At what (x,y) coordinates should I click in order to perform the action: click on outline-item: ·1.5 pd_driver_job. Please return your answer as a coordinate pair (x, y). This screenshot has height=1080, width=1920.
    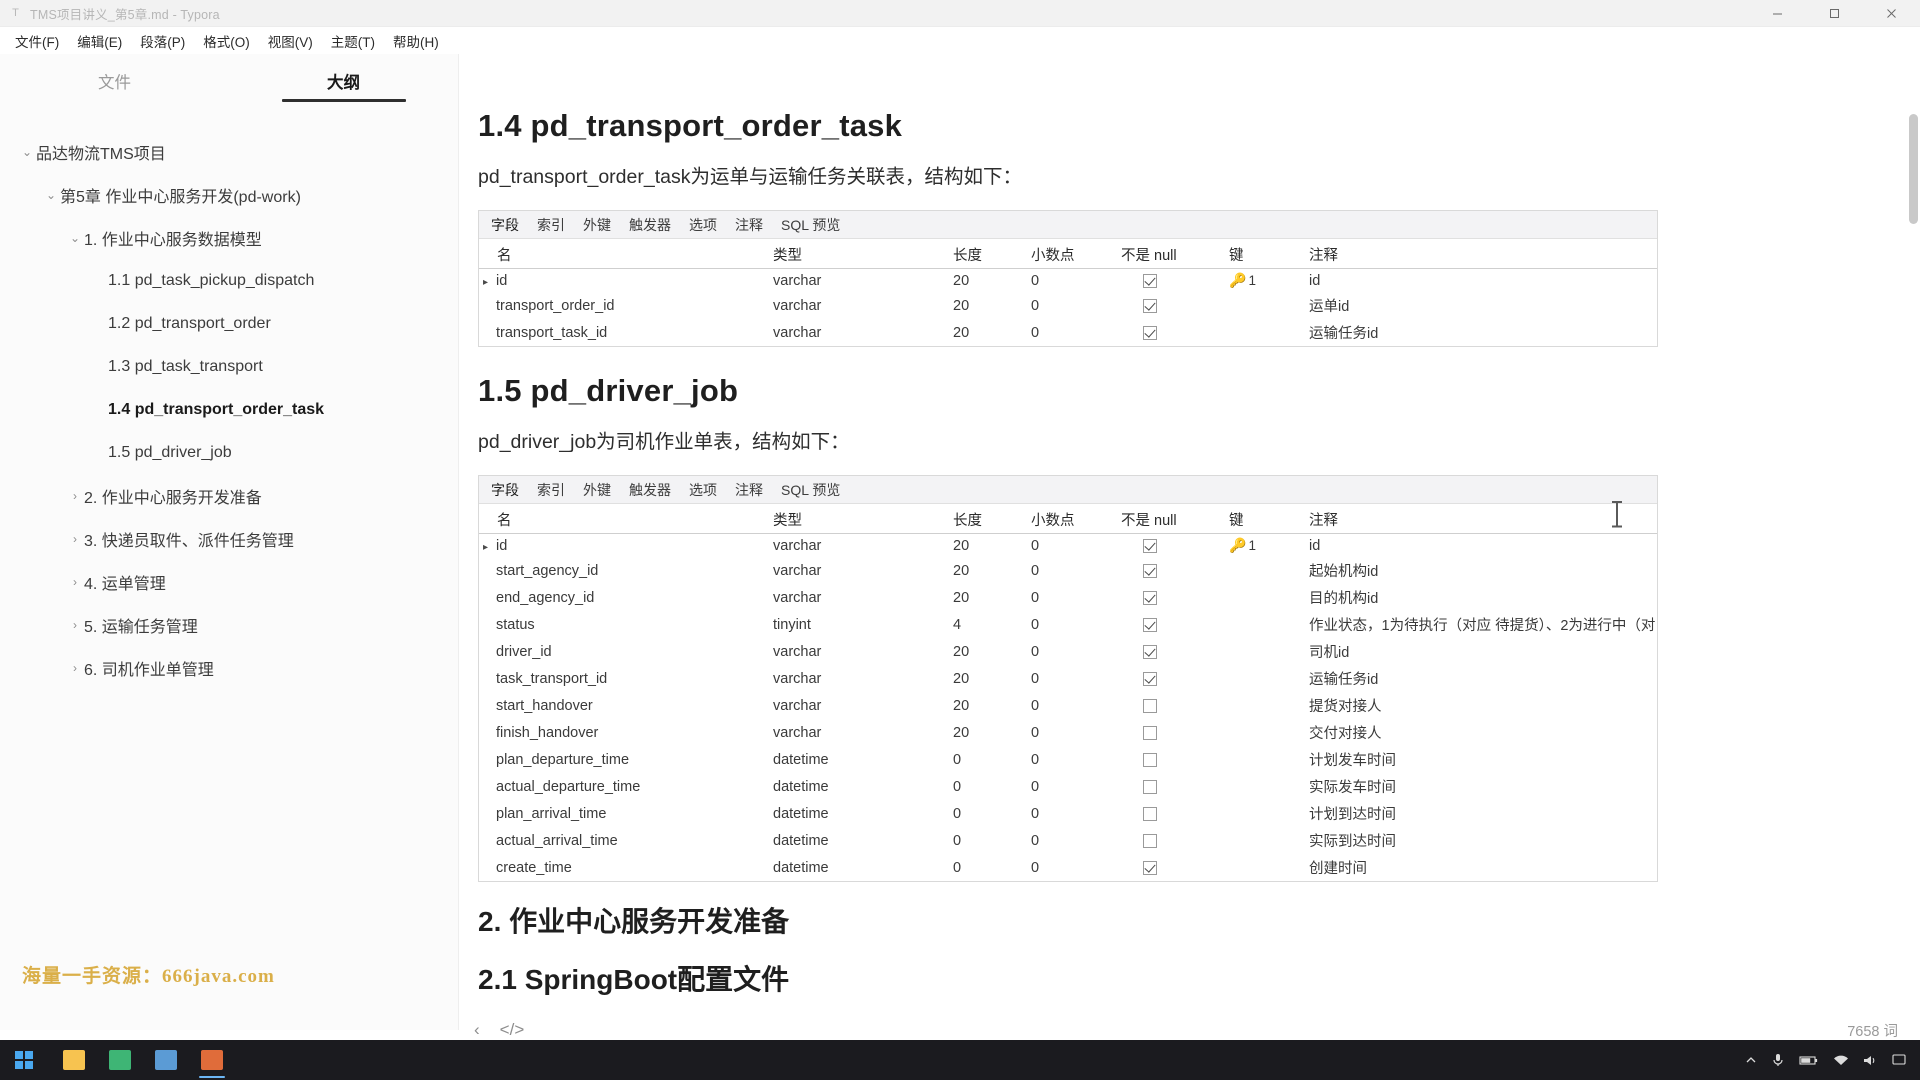
    Looking at the image, I should click on (229, 452).